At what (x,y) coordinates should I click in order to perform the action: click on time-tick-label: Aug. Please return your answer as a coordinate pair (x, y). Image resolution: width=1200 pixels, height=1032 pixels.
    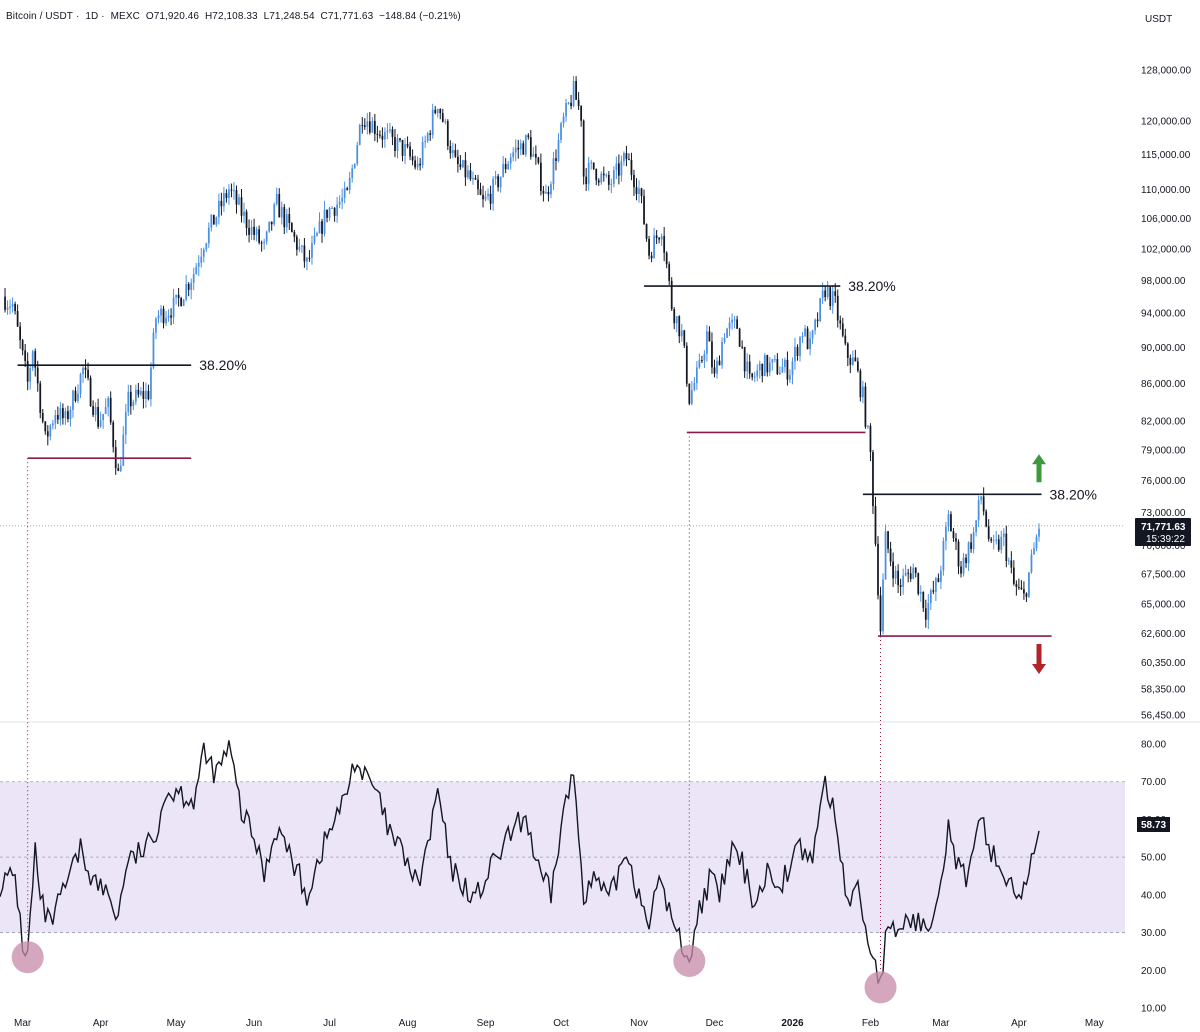
    Looking at the image, I should click on (408, 1023).